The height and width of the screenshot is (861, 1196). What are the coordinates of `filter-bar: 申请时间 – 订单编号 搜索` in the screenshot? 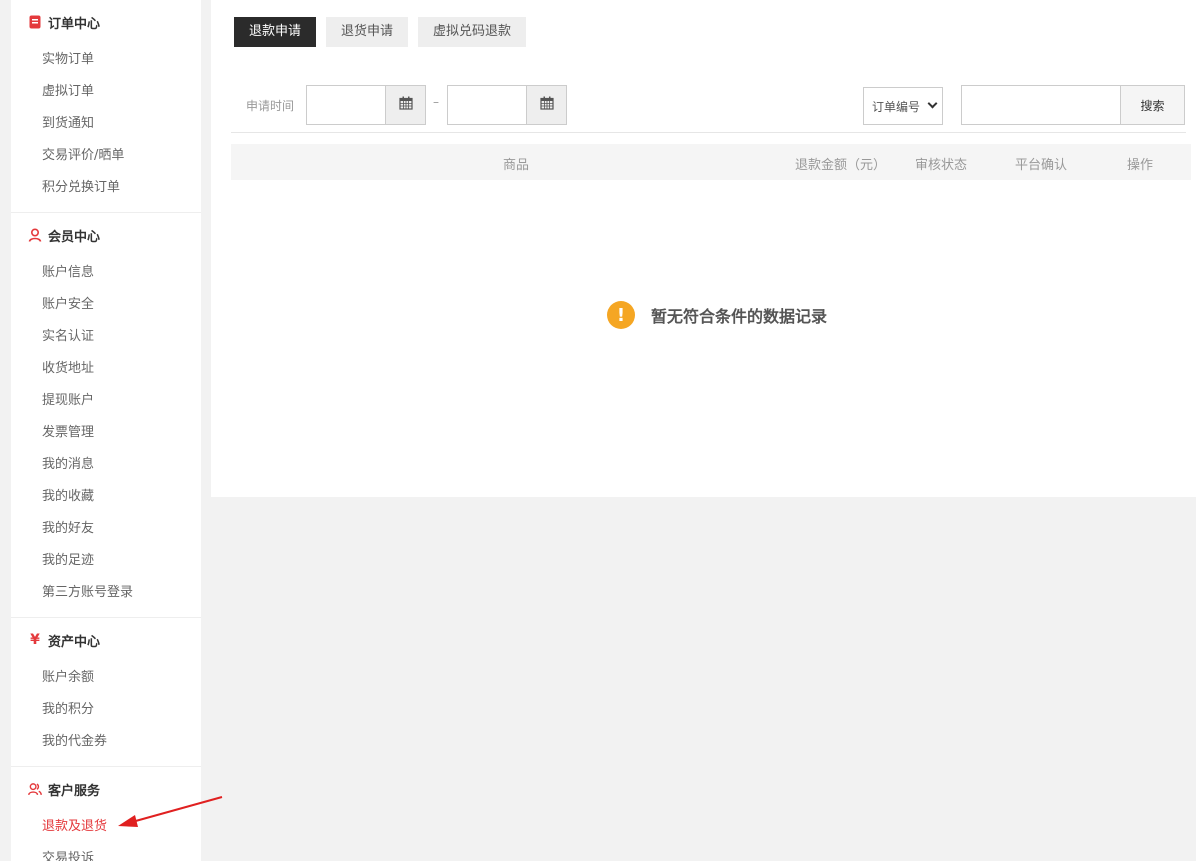 It's located at (708, 109).